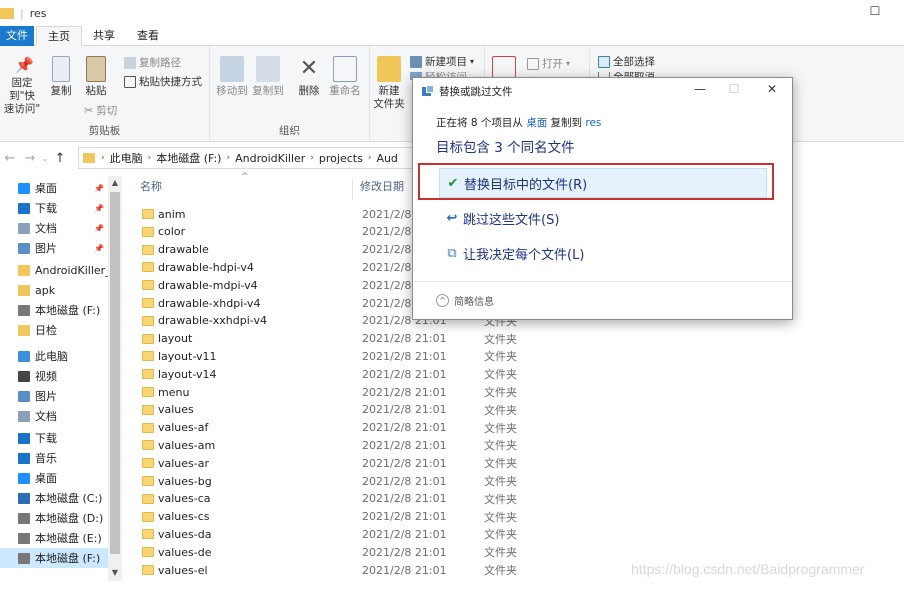 The width and height of the screenshot is (904, 589). I want to click on file-row: layout-v11 2021/2/8 21:01 文件夹, so click(380, 356).